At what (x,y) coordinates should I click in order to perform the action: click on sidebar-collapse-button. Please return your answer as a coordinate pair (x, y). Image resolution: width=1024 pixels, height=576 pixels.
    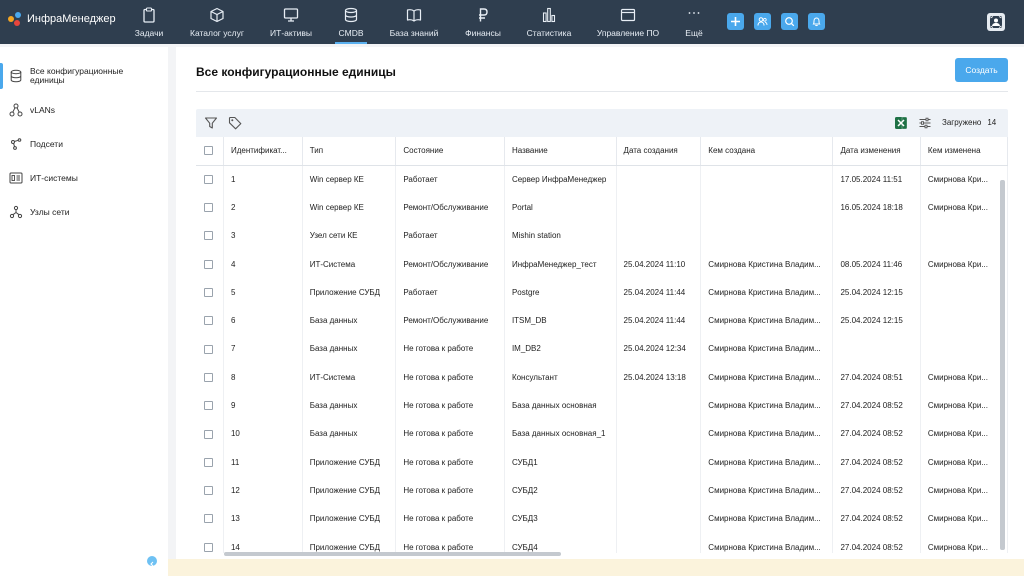
    Looking at the image, I should click on (152, 561).